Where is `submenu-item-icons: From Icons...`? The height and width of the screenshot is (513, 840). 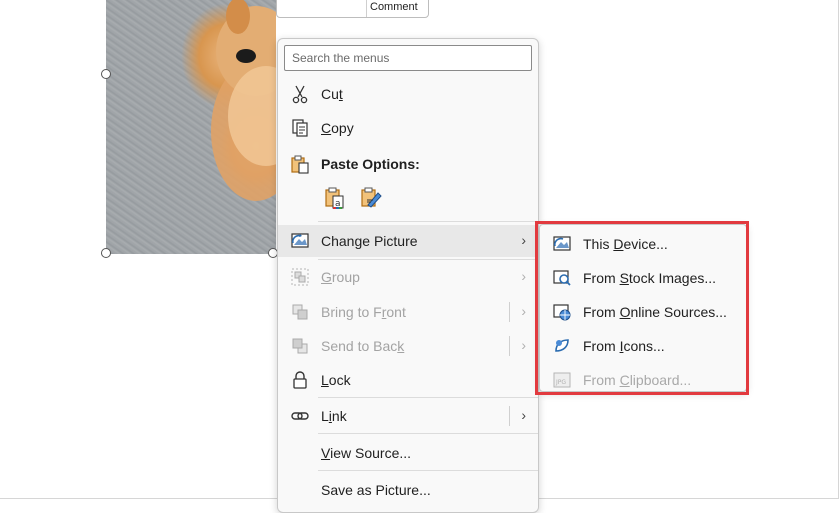
submenu-item-icons: From Icons... is located at coordinates (643, 345).